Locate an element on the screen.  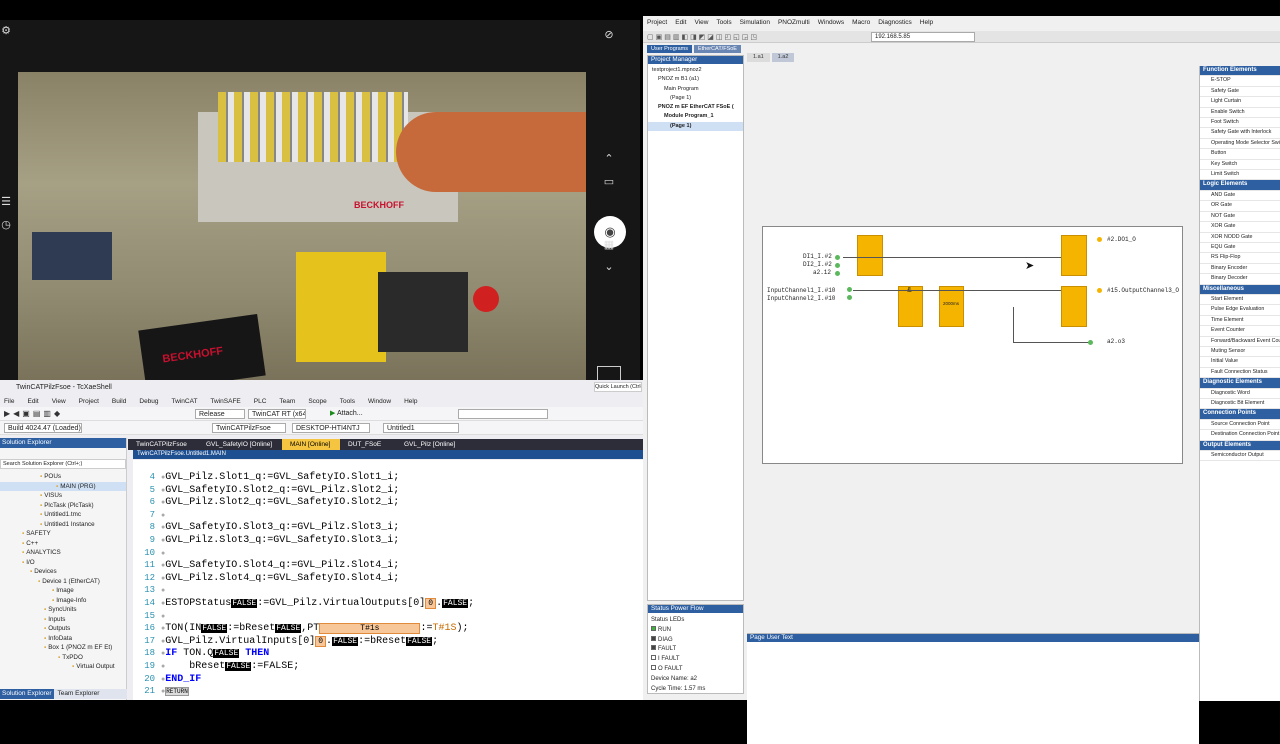
tree-item: ▪ InfoData is located at coordinates (63, 639).